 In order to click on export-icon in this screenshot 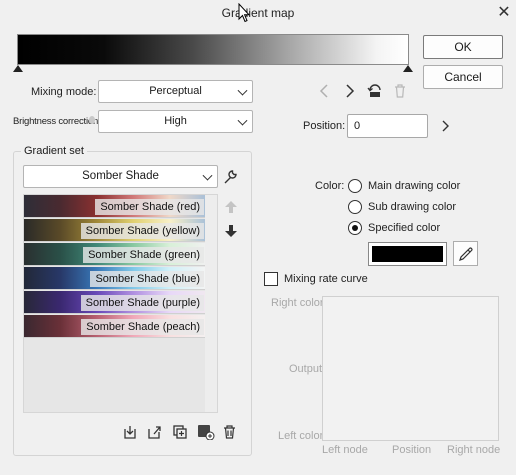, I will do `click(154, 432)`.